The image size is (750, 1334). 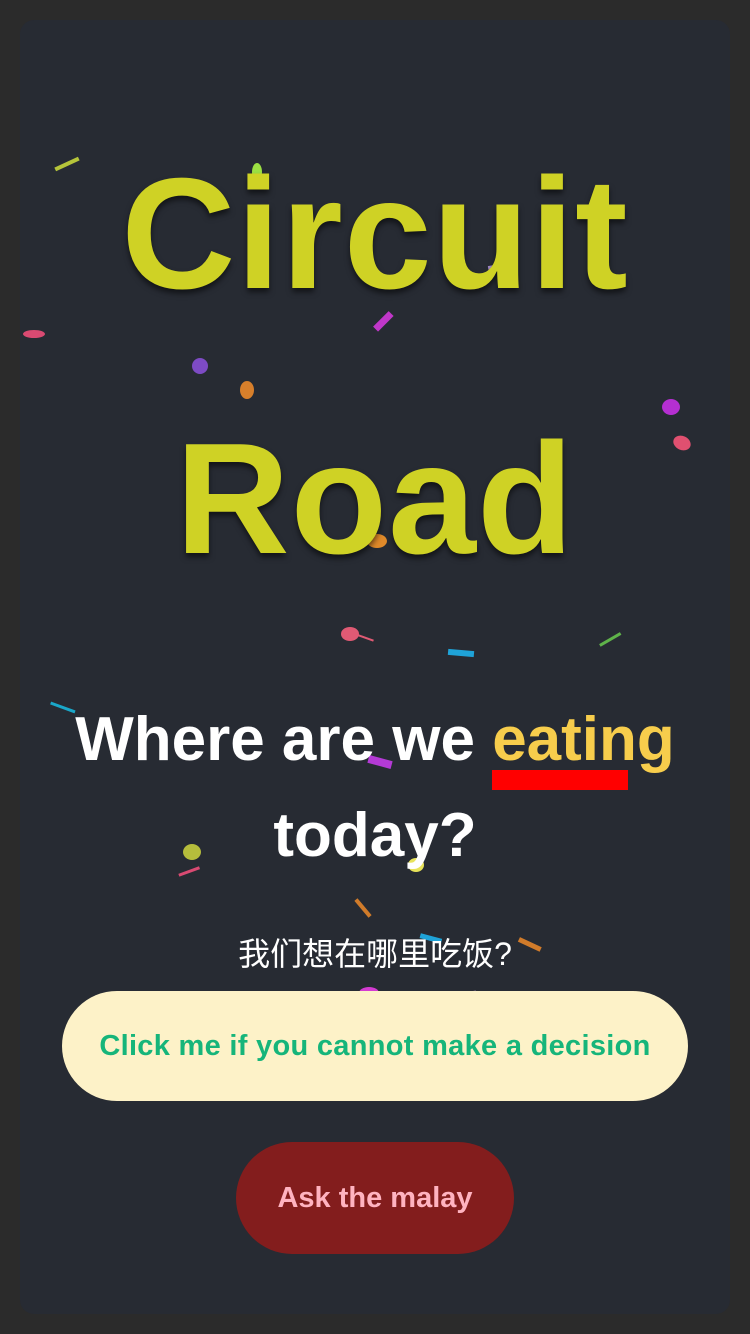 I want to click on subtitle-chinese: 我们想在哪里吃饭?, so click(x=375, y=954).